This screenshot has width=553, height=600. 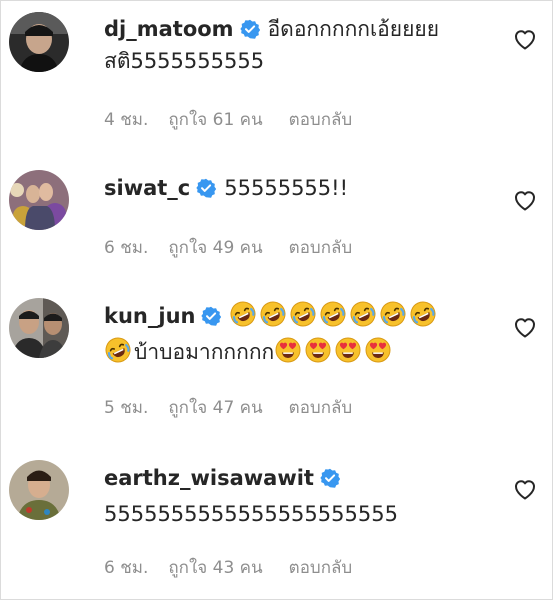 What do you see at coordinates (39, 200) in the screenshot?
I see `profile-avatar-couple` at bounding box center [39, 200].